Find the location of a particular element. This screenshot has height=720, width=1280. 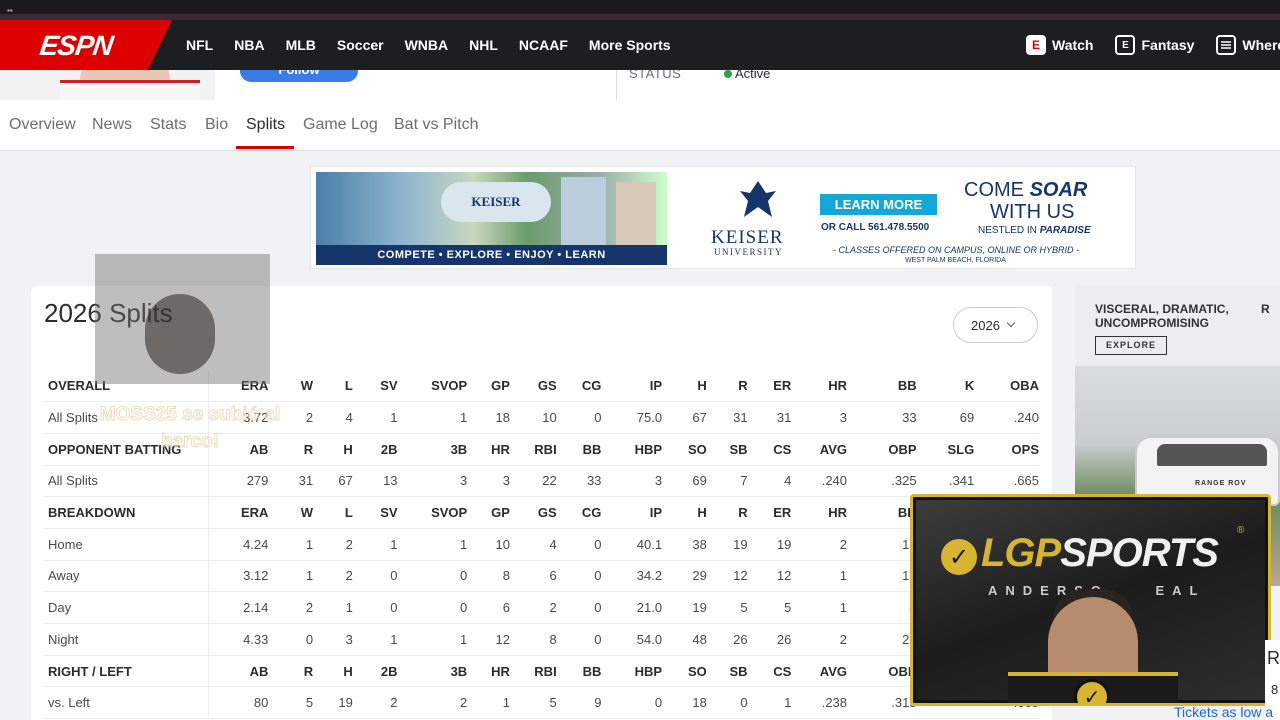

status-label: STATUS is located at coordinates (655, 75).